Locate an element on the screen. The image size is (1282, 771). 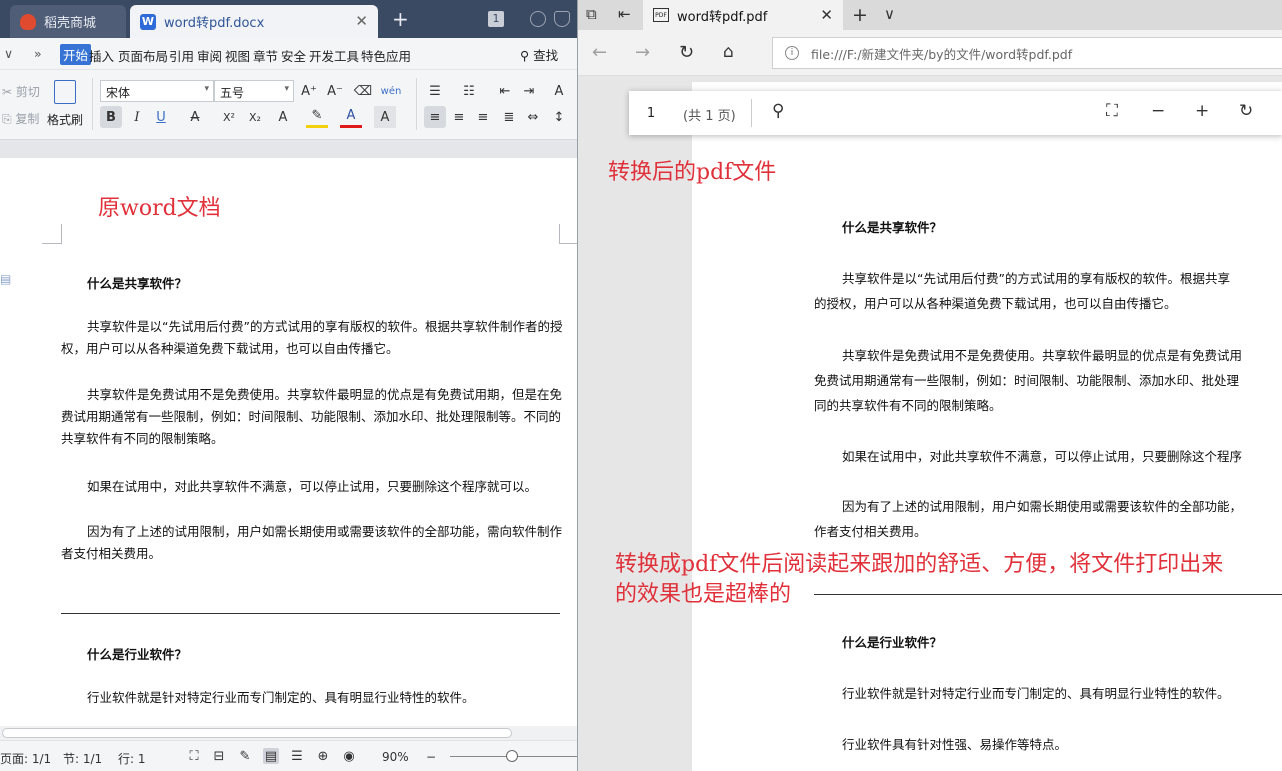
pdf-text-line: 的授权，用户可以从各种渠道免费下载试用，也可以自由传播它。 is located at coordinates (995, 303).